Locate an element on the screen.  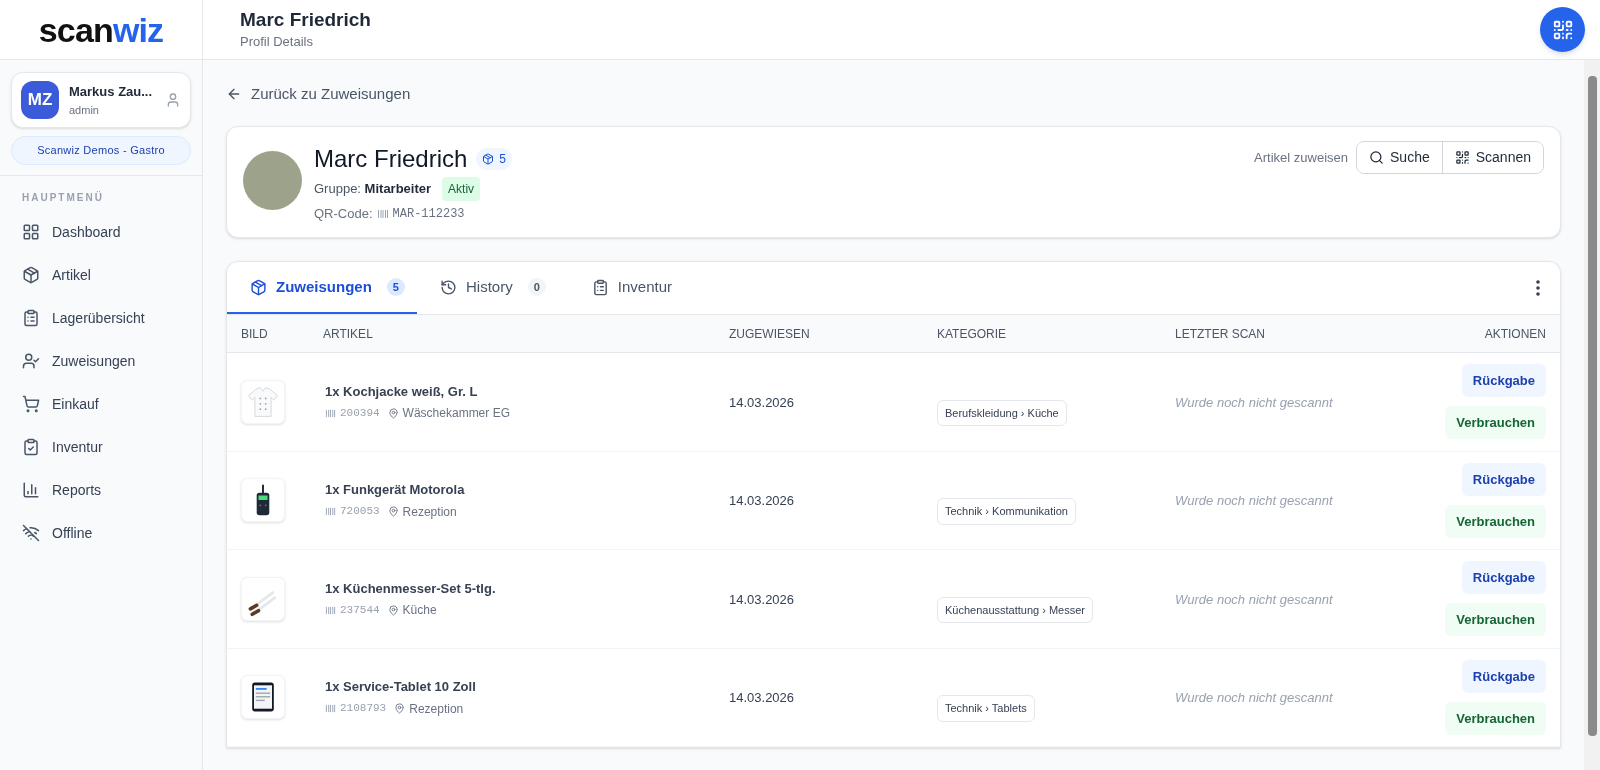
column-header: LETZTER SCAN is located at coordinates (1220, 333).